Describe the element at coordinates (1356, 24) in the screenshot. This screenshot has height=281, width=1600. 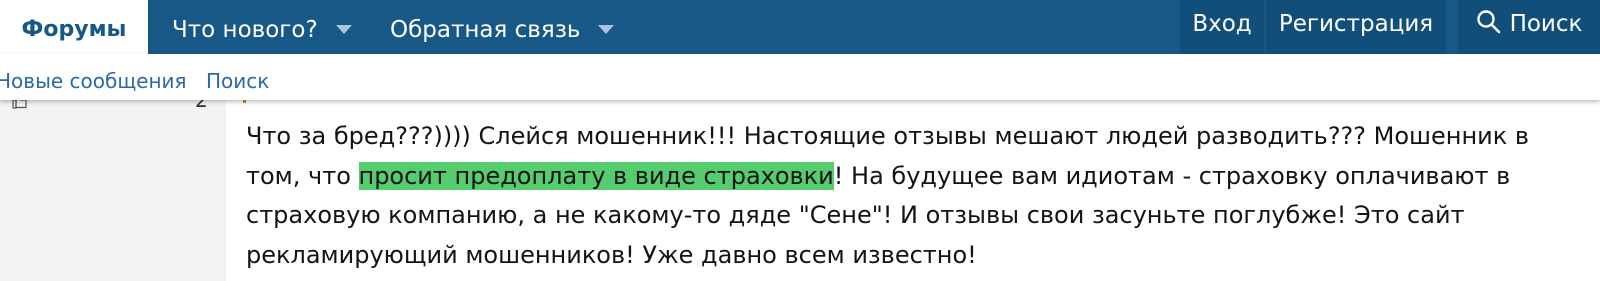
I see `register-label: Регистрация` at that location.